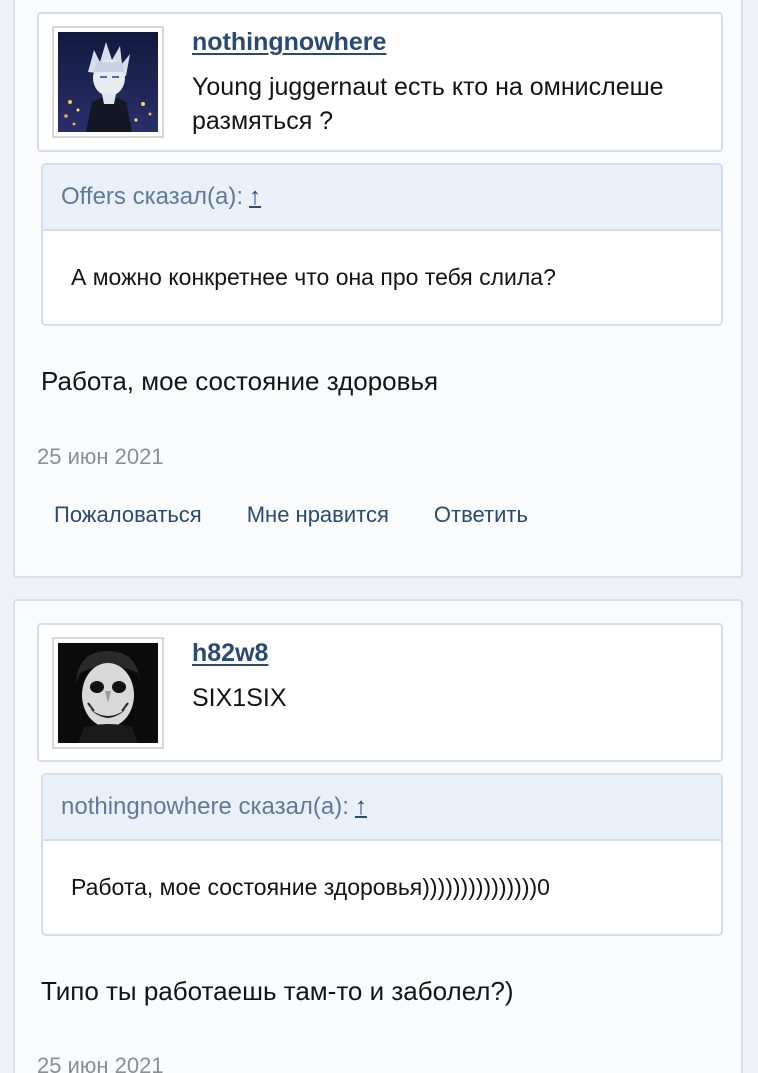 The width and height of the screenshot is (758, 1073). Describe the element at coordinates (380, 692) in the screenshot. I see `user-card: h82w8 SIX1SIX` at that location.